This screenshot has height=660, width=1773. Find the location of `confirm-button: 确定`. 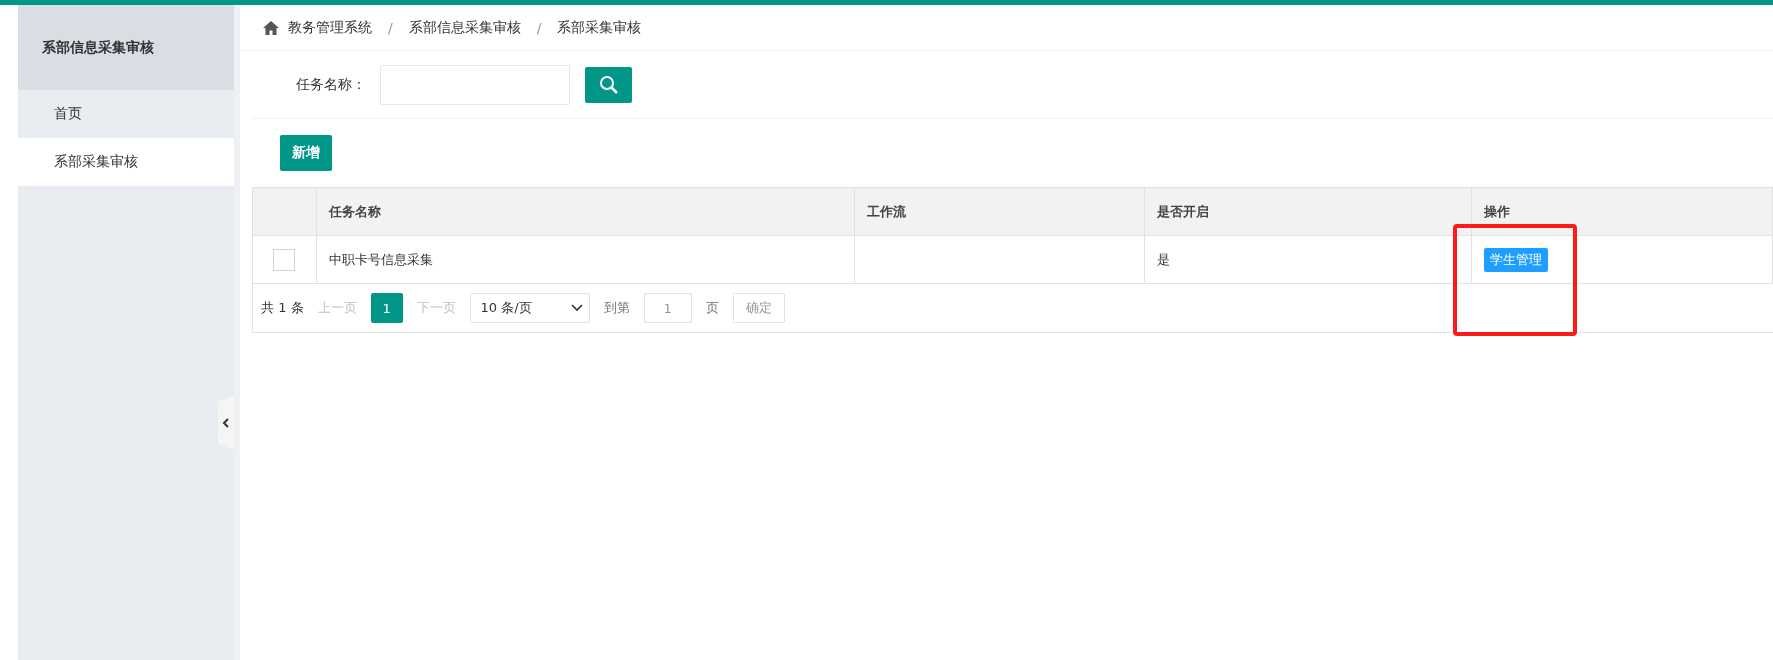

confirm-button: 确定 is located at coordinates (758, 308).